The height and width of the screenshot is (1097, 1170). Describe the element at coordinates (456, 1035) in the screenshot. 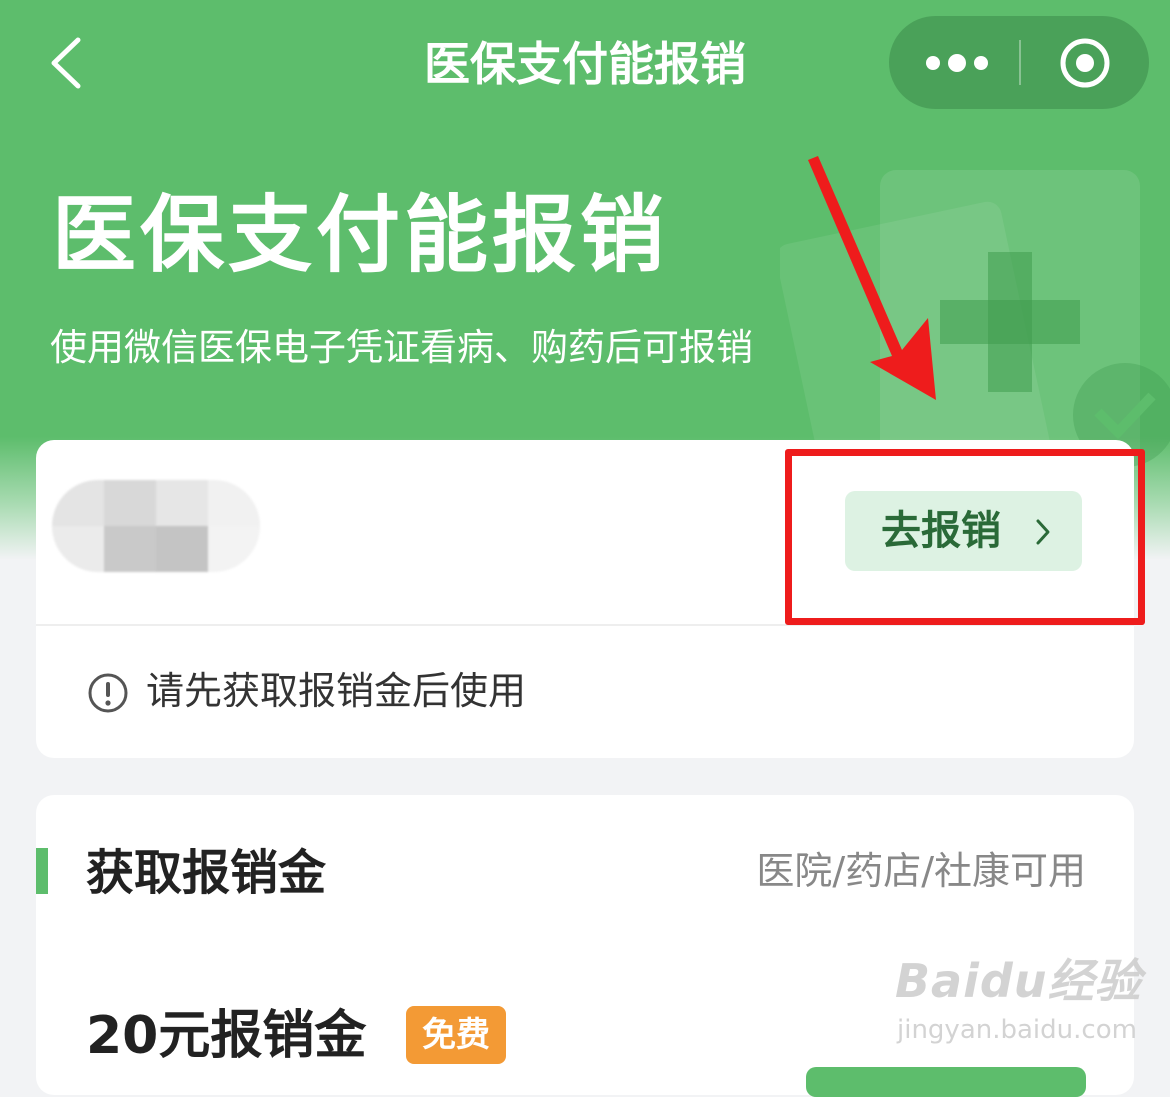

I see `free-badge: 免费` at that location.